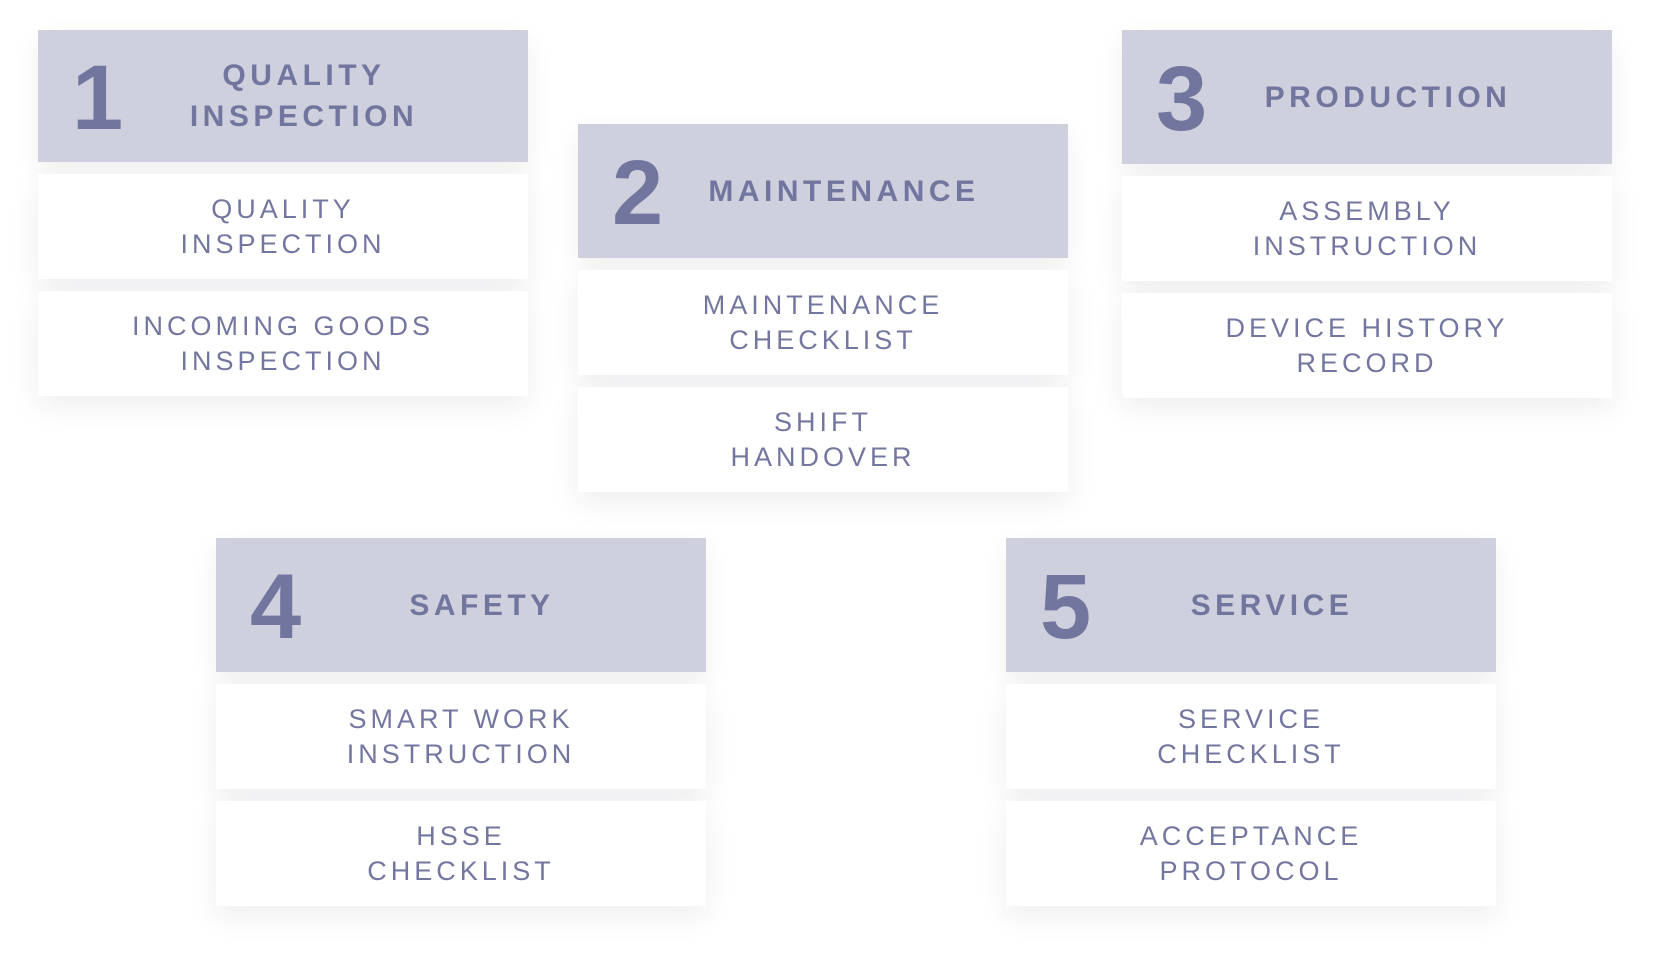 This screenshot has height=971, width=1663. I want to click on category-header: 1 QUALITY INSPECTION, so click(283, 96).